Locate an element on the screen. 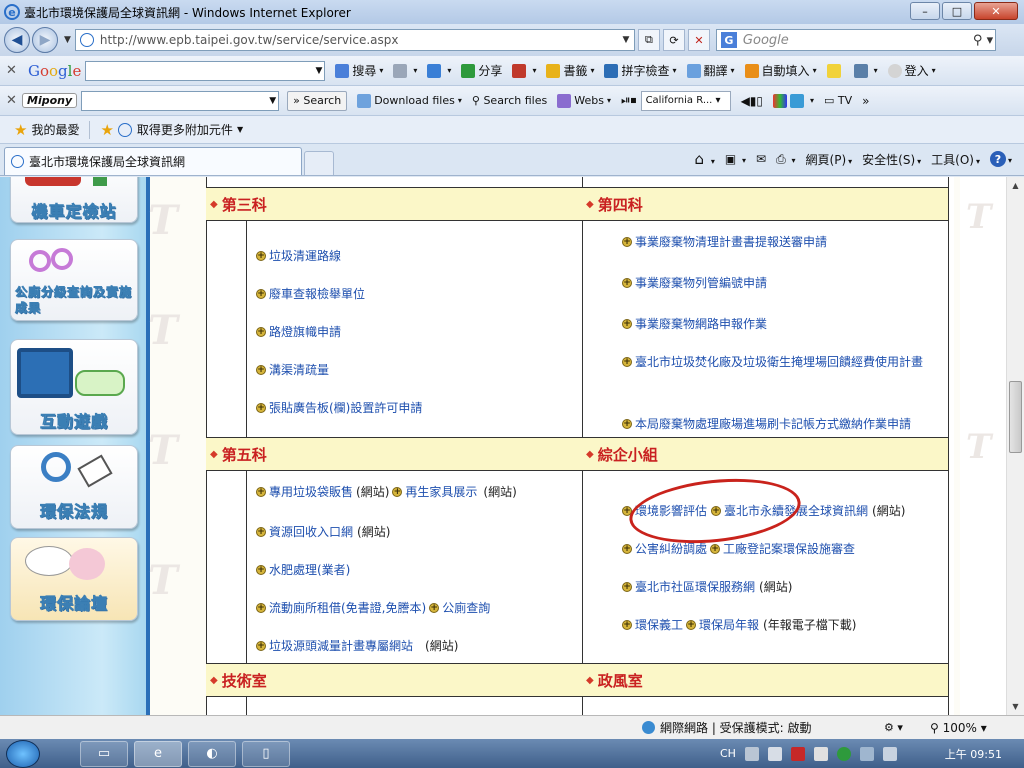  page-menu: 網頁(P) ▾ is located at coordinates (829, 159).